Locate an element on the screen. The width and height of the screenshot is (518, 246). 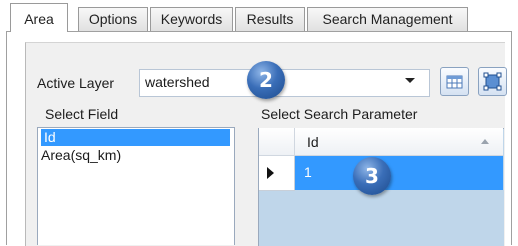
column-header-label: Id is located at coordinates (313, 142).